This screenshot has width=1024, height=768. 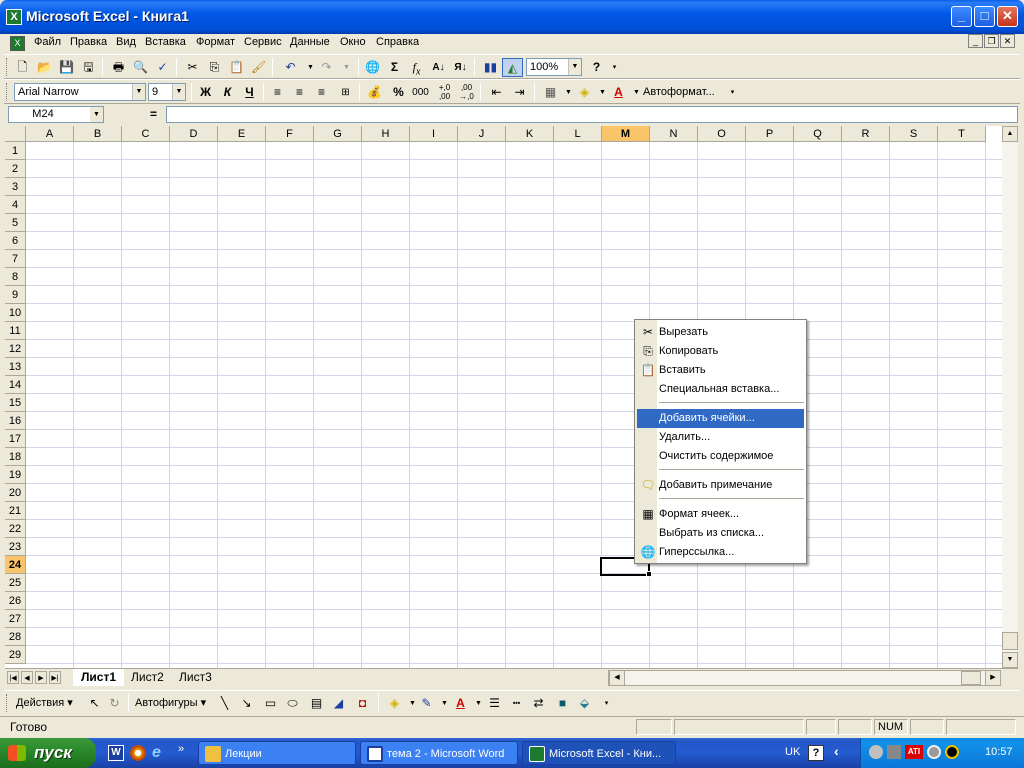 I want to click on autoshapes-menu: Автофигуры ▾, so click(x=170, y=702).